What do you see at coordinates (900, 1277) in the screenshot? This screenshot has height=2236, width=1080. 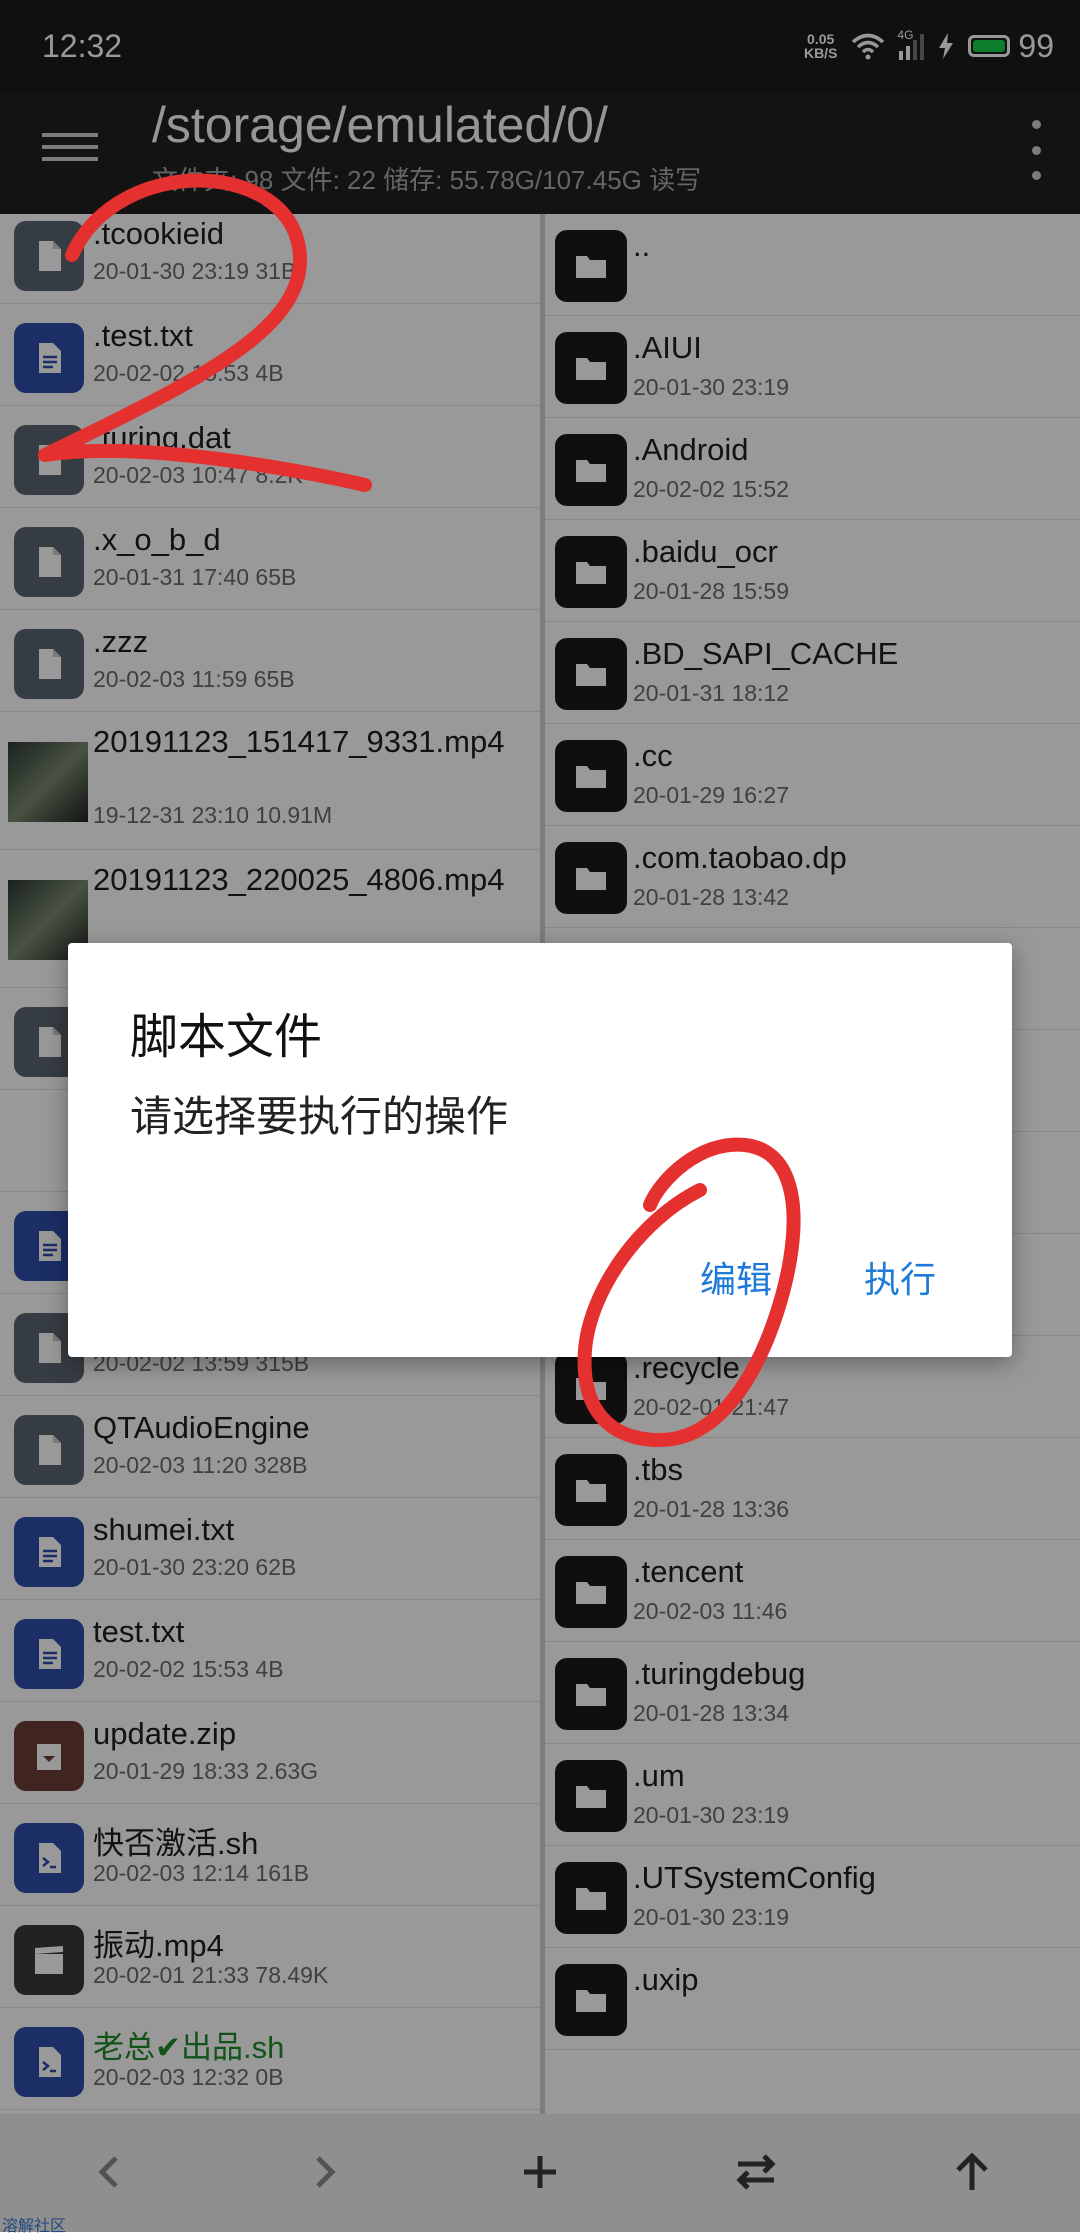 I see `run-button: 执行` at bounding box center [900, 1277].